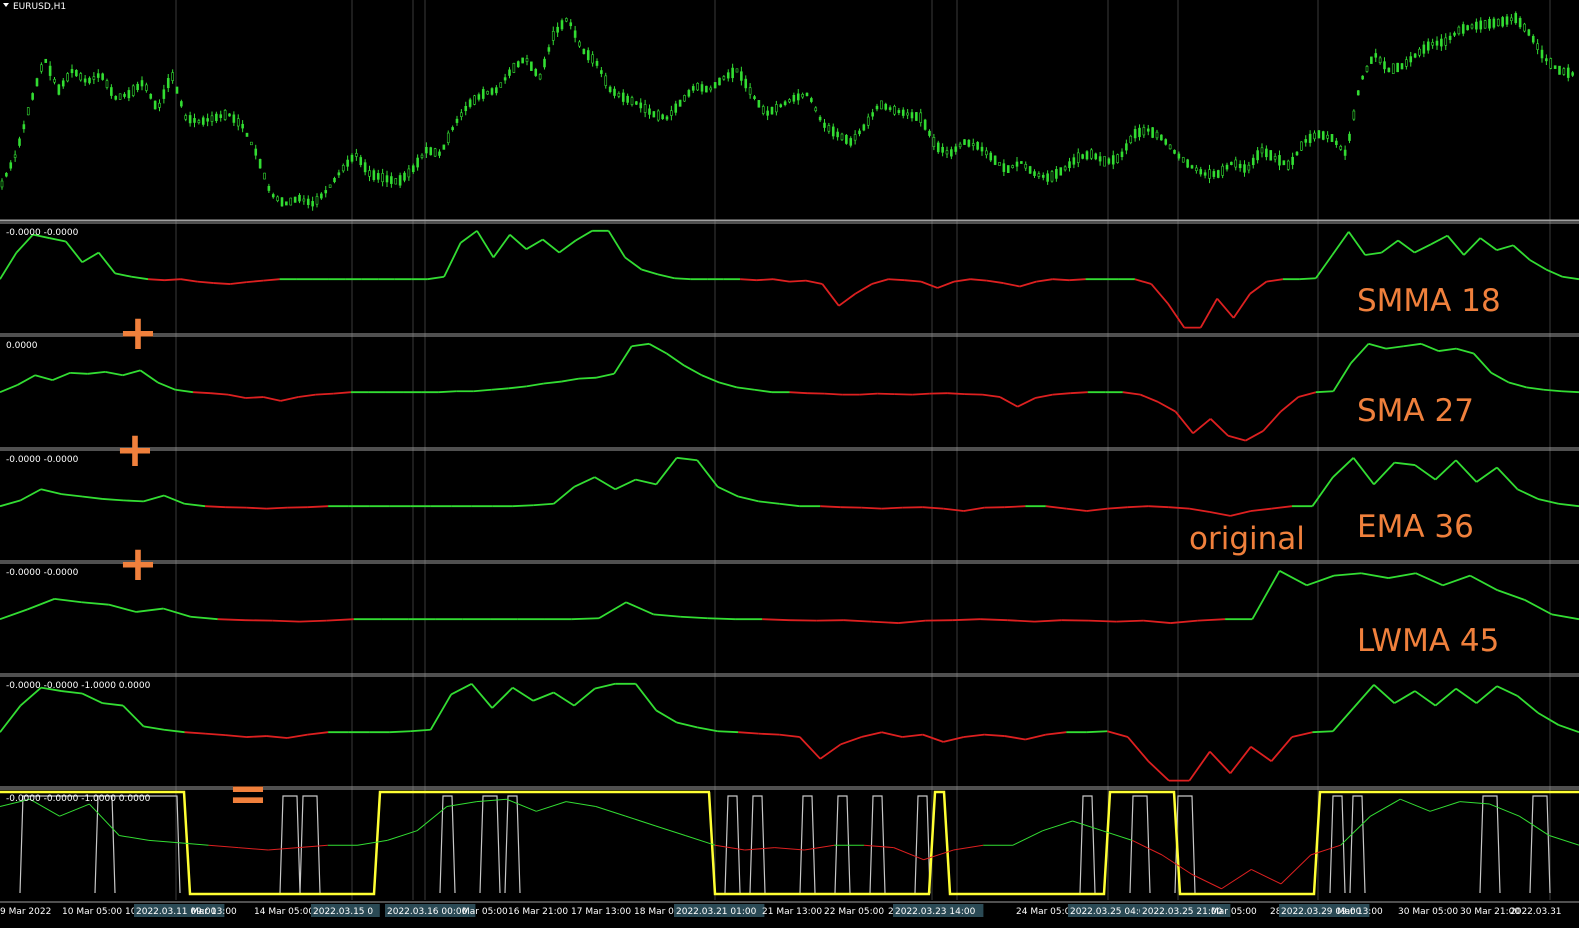 This screenshot has height=928, width=1579. What do you see at coordinates (248, 794) in the screenshot?
I see `equals-sign: =` at bounding box center [248, 794].